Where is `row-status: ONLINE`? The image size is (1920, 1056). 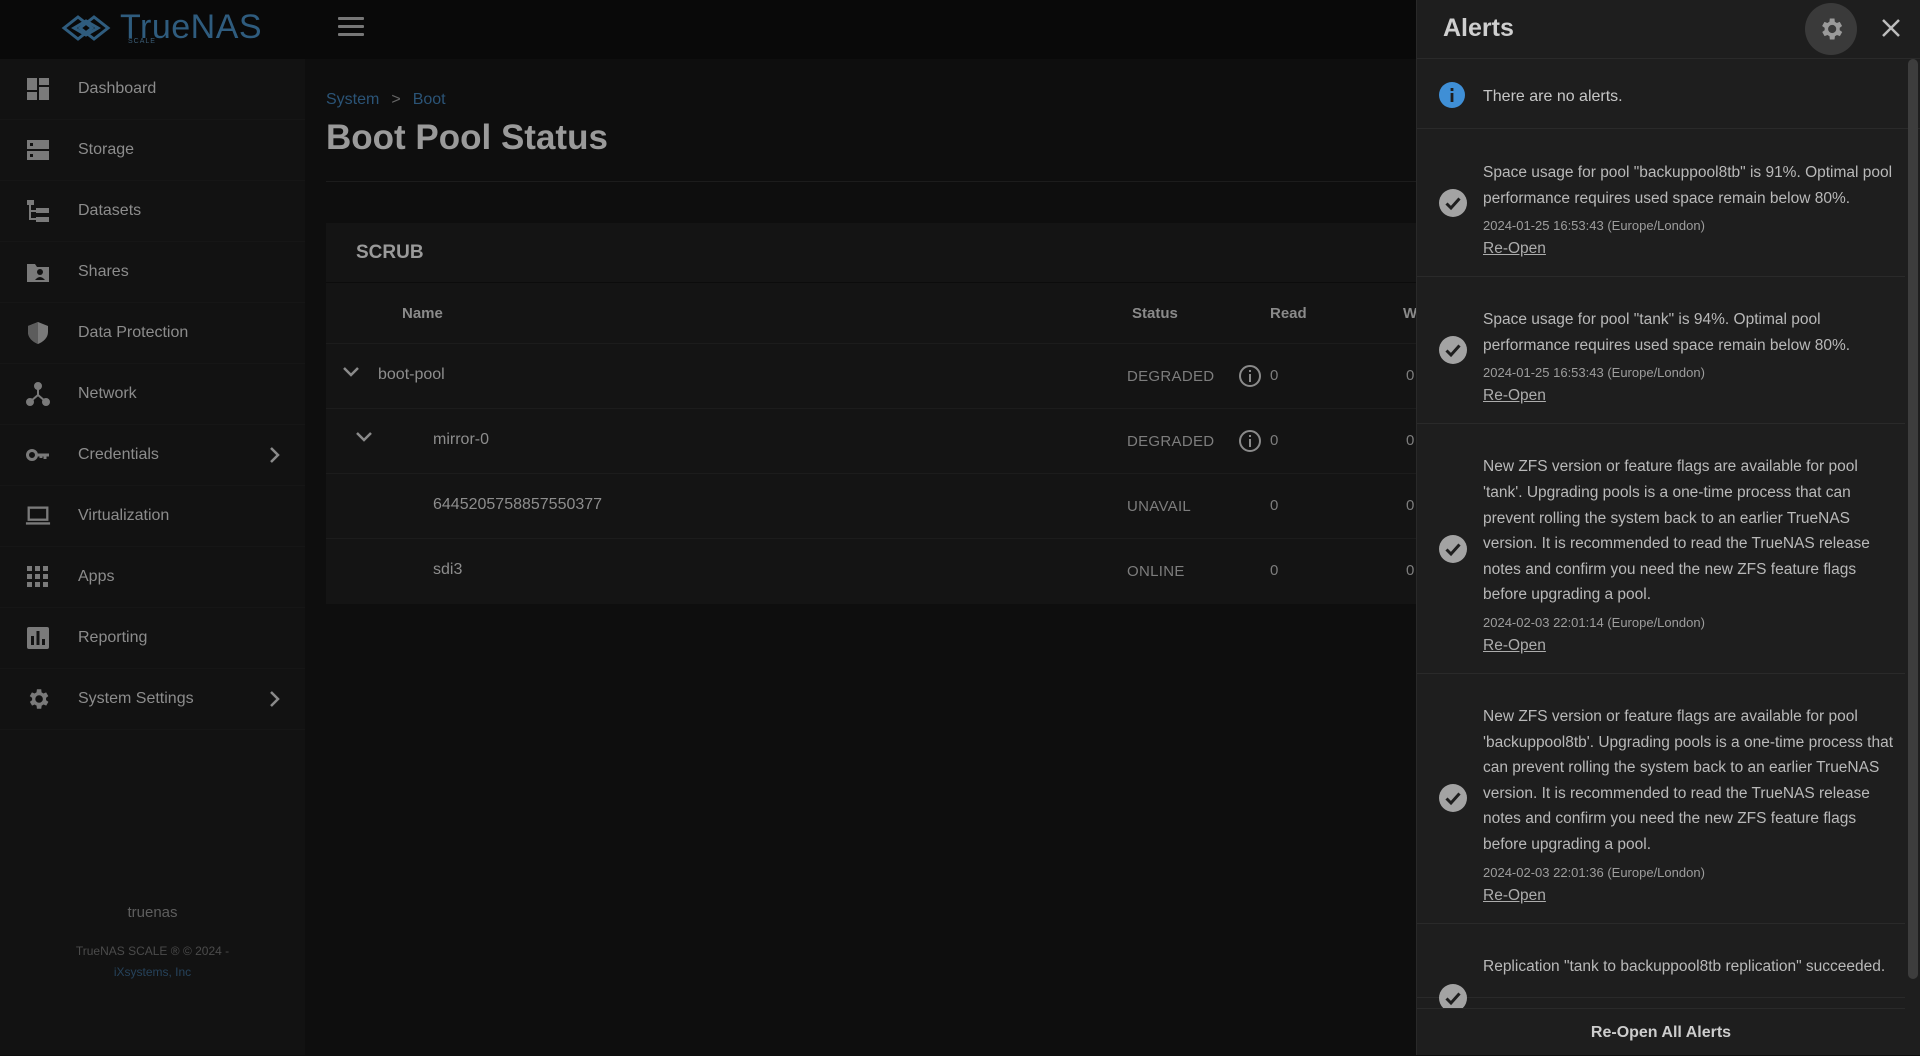 row-status: ONLINE is located at coordinates (1156, 571).